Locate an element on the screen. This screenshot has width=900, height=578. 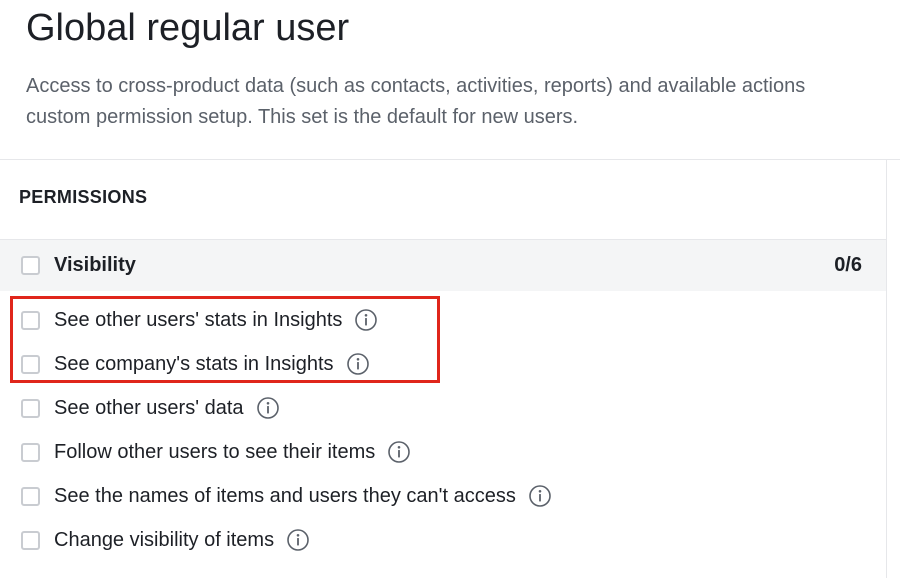
group-checkbox-visibility is located at coordinates (30, 265).